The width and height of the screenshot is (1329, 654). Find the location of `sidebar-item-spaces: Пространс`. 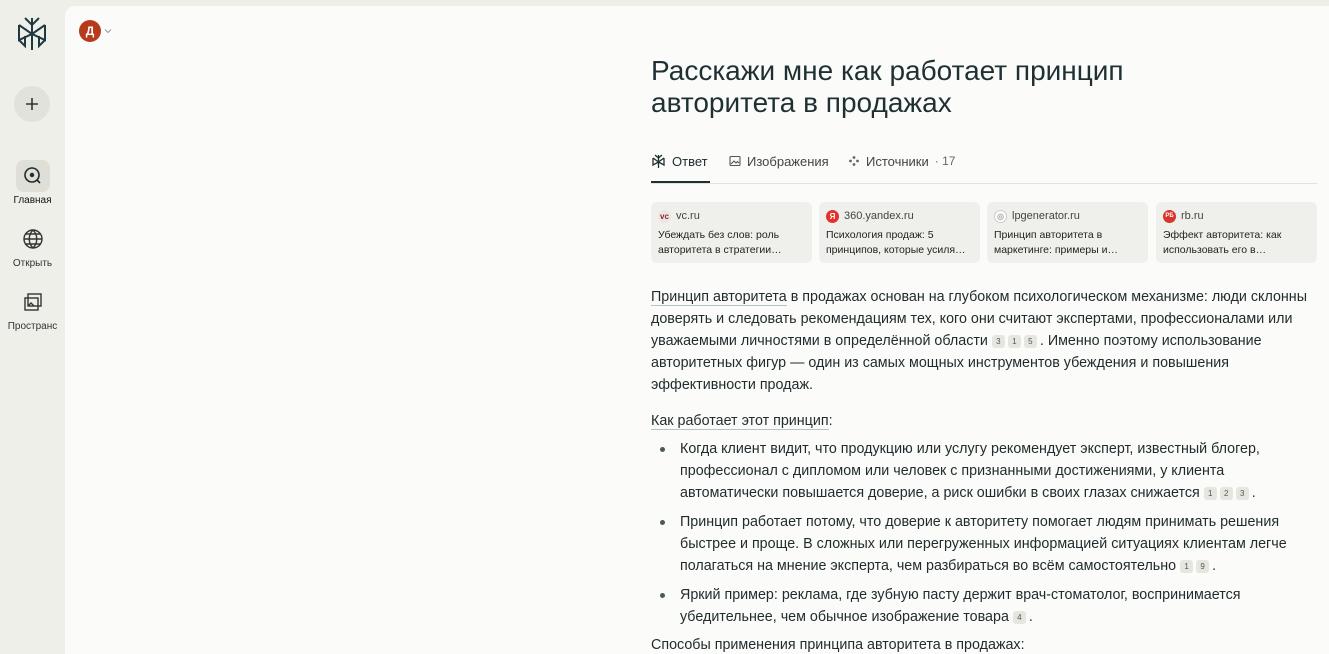

sidebar-item-spaces: Пространс is located at coordinates (32, 309).